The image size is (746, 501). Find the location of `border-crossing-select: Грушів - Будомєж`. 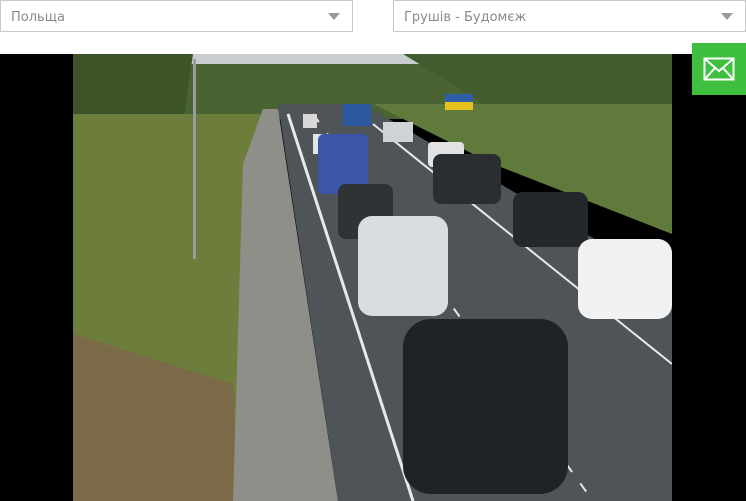

border-crossing-select: Грушів - Будомєж is located at coordinates (569, 16).